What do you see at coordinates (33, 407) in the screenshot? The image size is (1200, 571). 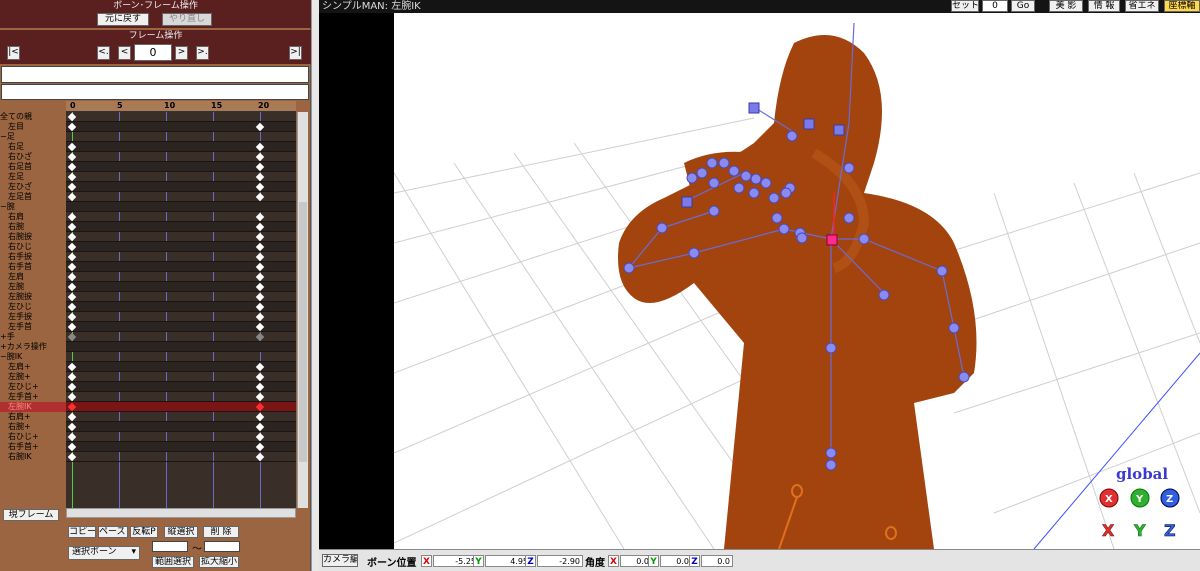 I see `bone-name-row: 左腕IK` at bounding box center [33, 407].